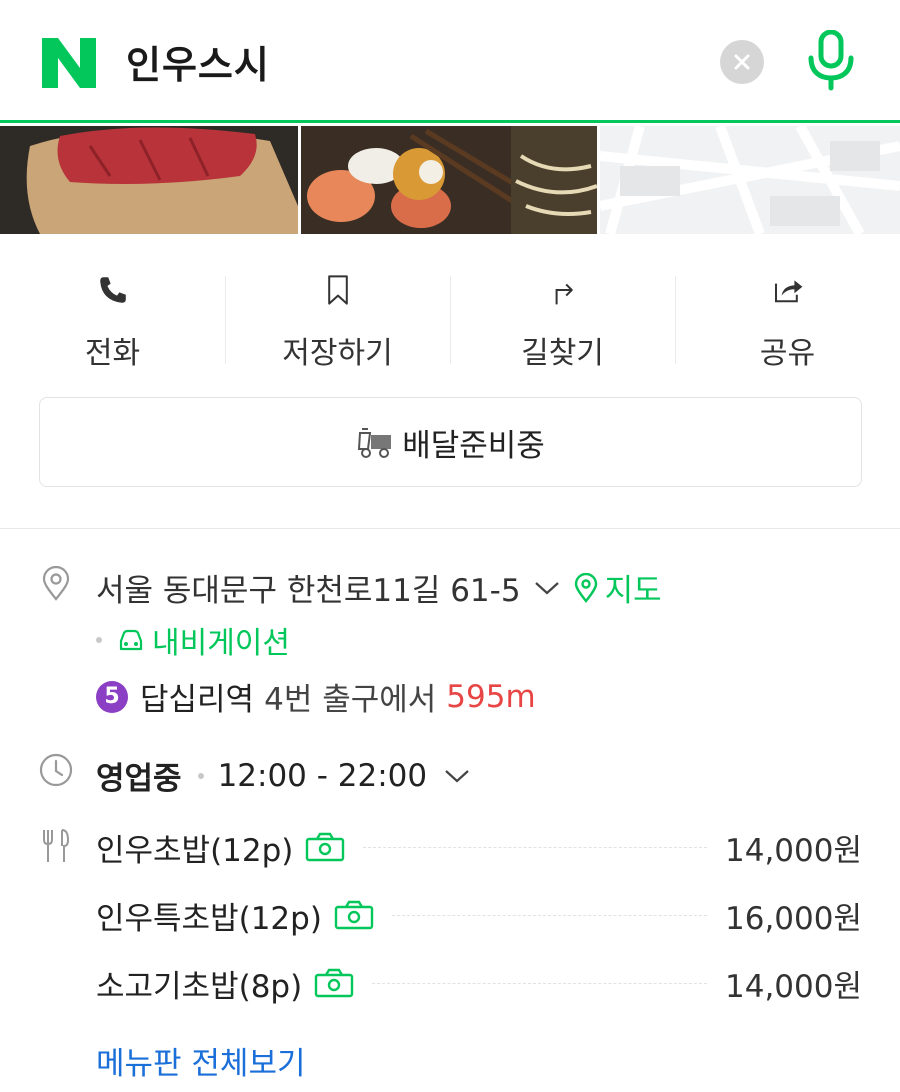 The height and width of the screenshot is (1092, 900). What do you see at coordinates (750, 180) in the screenshot?
I see `photo-map-thumbnail` at bounding box center [750, 180].